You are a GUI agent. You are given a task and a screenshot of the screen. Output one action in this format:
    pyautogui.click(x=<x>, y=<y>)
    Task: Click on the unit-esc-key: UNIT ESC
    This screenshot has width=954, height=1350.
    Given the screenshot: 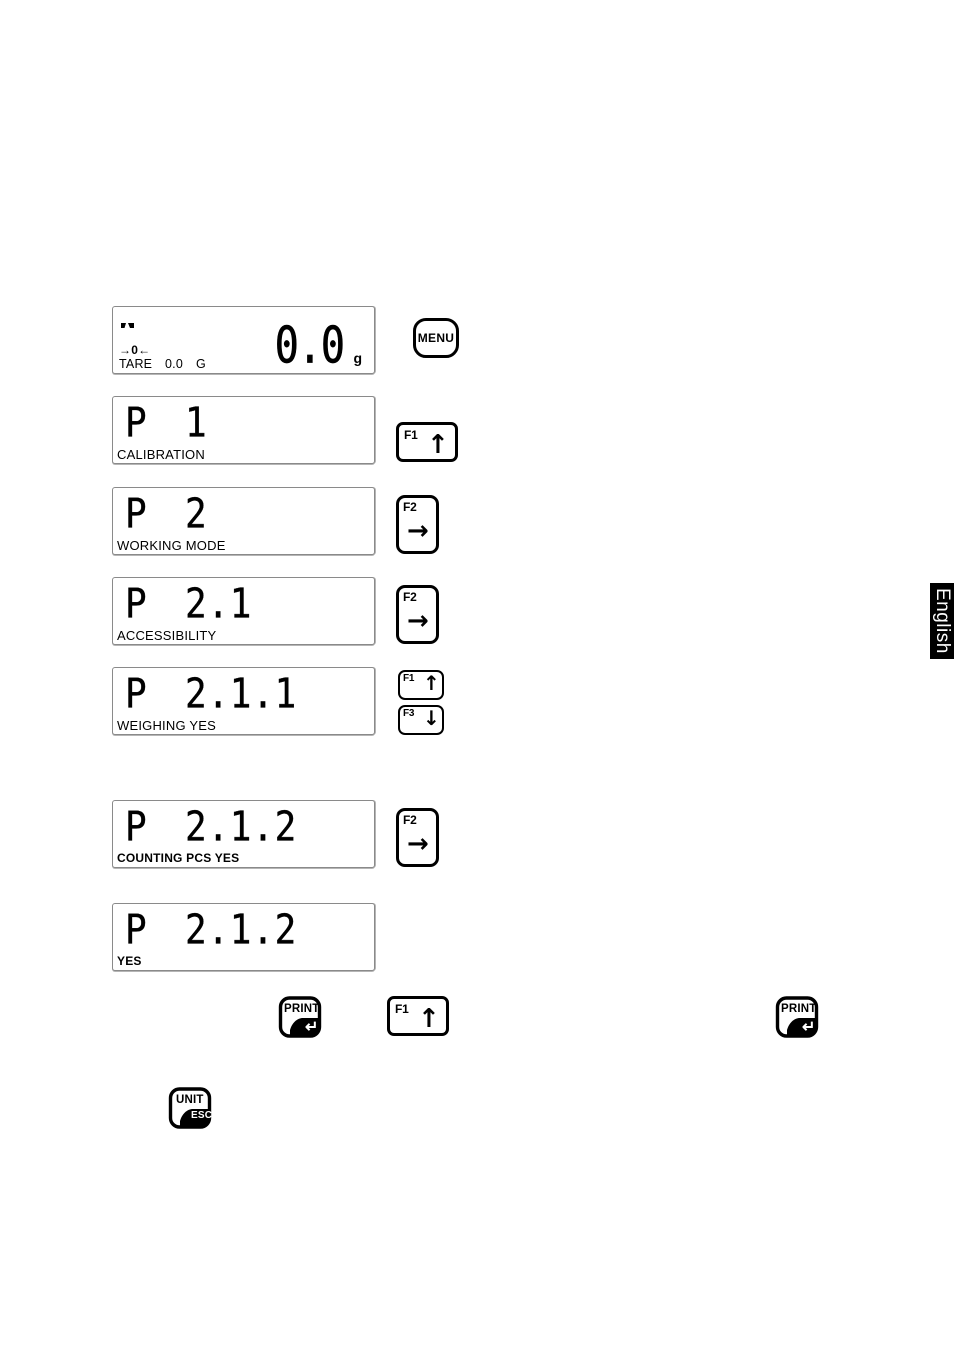 What is the action you would take?
    pyautogui.click(x=190, y=1108)
    